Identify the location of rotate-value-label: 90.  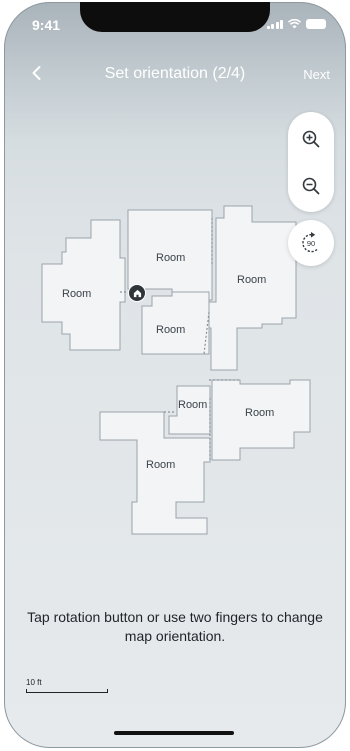
(311, 243).